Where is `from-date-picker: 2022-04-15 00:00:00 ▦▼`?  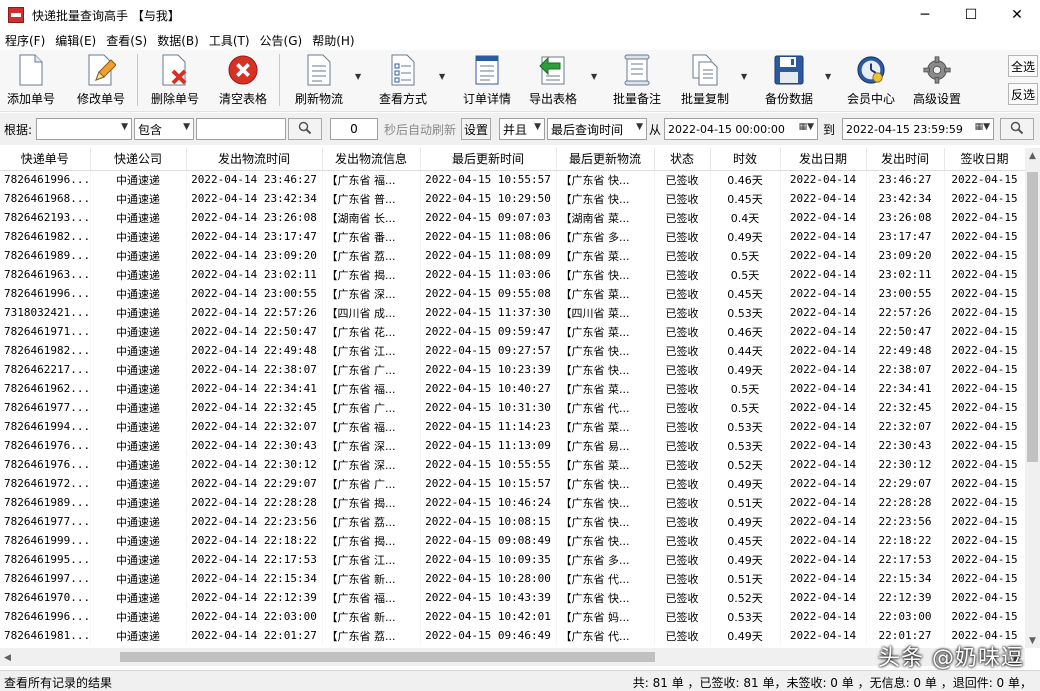
from-date-picker: 2022-04-15 00:00:00 ▦▼ is located at coordinates (741, 129).